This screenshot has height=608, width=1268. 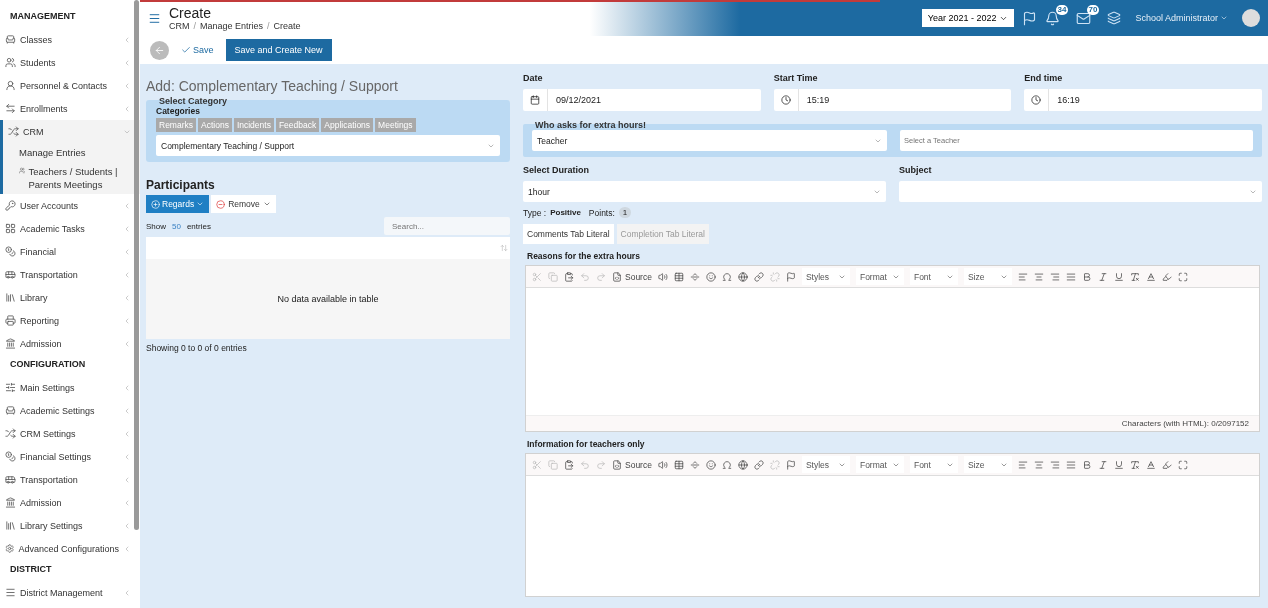 What do you see at coordinates (1102, 464) in the screenshot?
I see `italic-icon` at bounding box center [1102, 464].